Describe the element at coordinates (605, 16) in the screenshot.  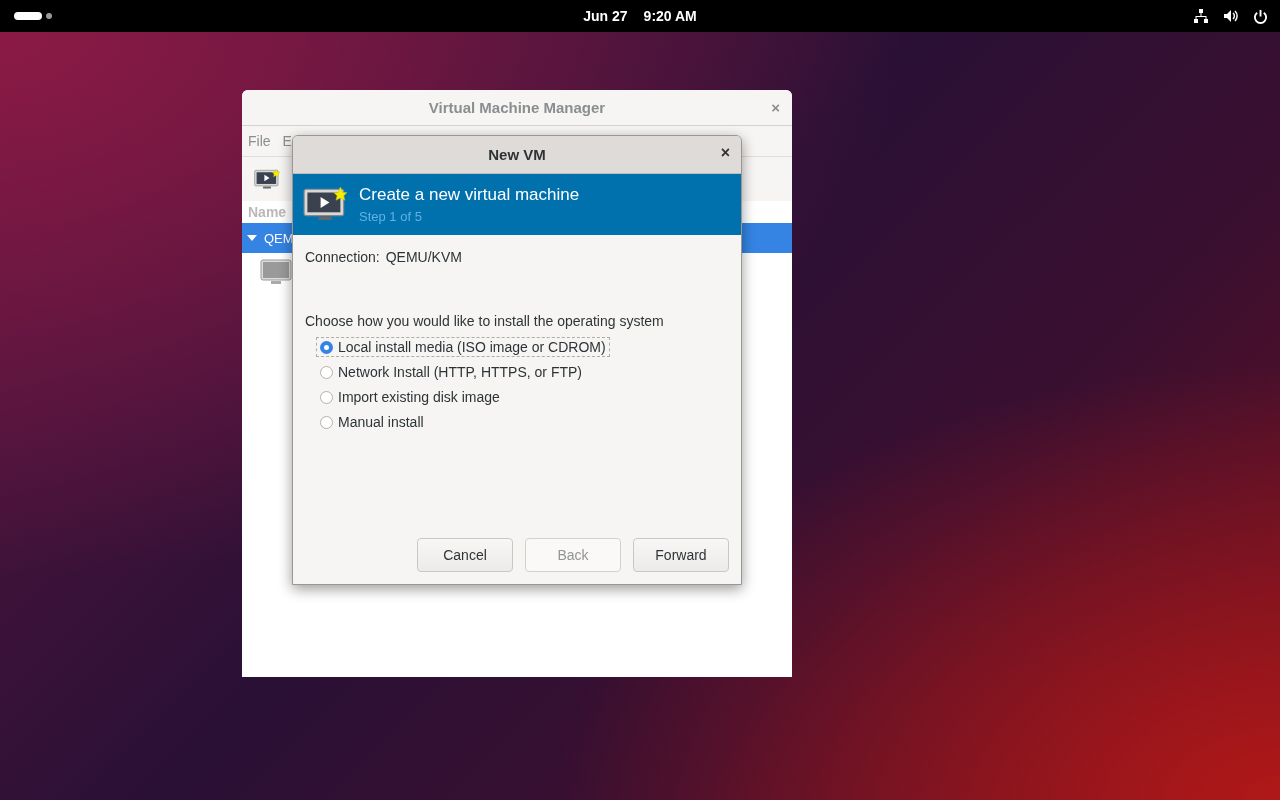
I see `date-text: Jun 27` at that location.